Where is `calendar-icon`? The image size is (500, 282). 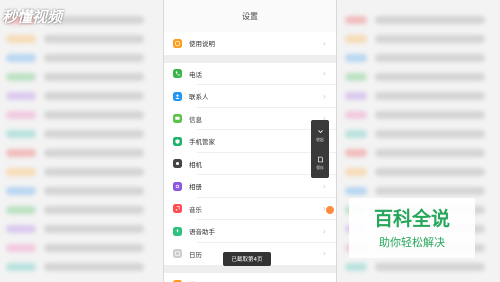 calendar-icon is located at coordinates (177, 254).